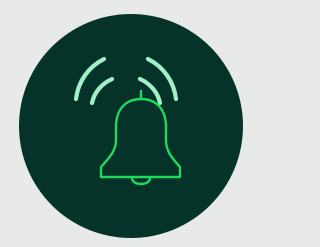 The width and height of the screenshot is (320, 247). I want to click on bell-outline, so click(140, 137).